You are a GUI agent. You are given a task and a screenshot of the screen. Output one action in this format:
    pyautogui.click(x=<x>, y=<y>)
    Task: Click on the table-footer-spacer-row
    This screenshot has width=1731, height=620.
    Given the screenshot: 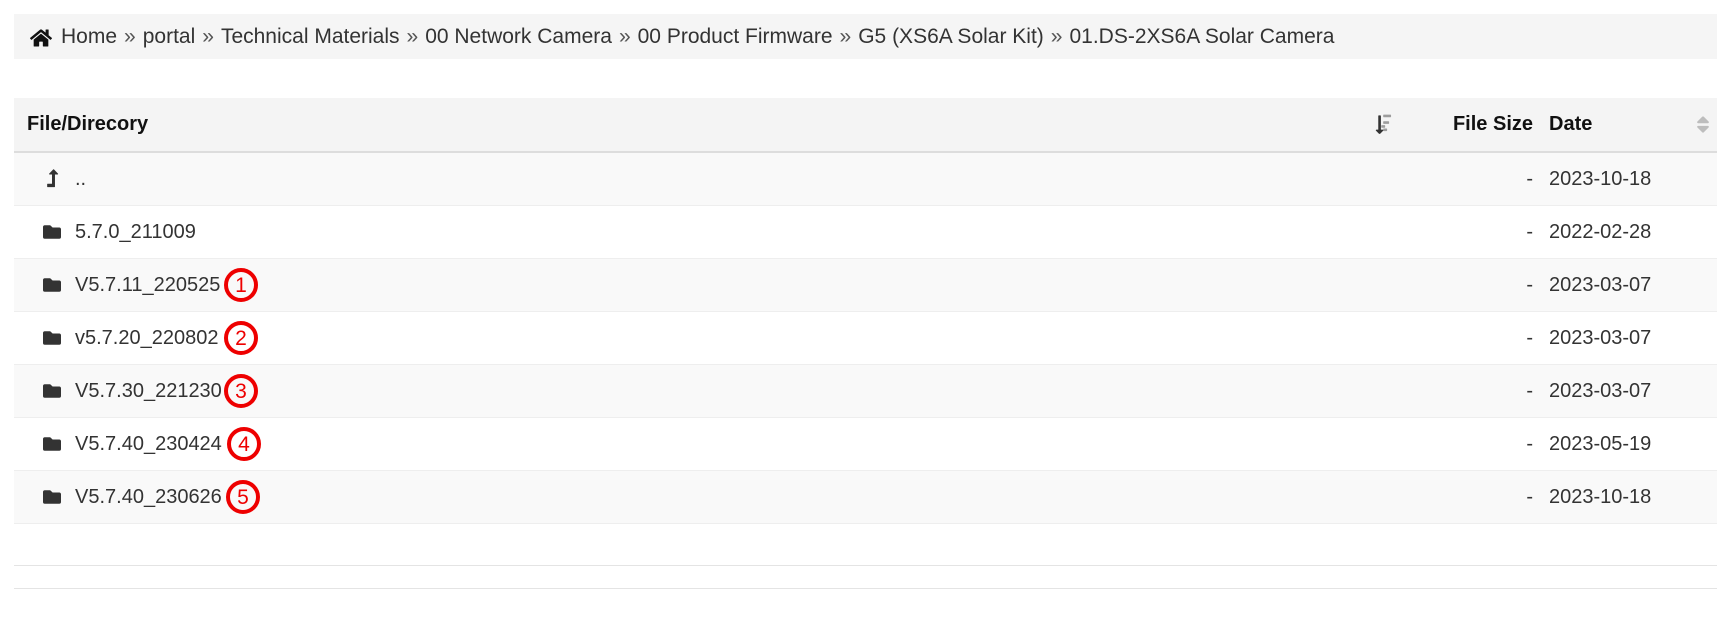 What is the action you would take?
    pyautogui.click(x=865, y=544)
    